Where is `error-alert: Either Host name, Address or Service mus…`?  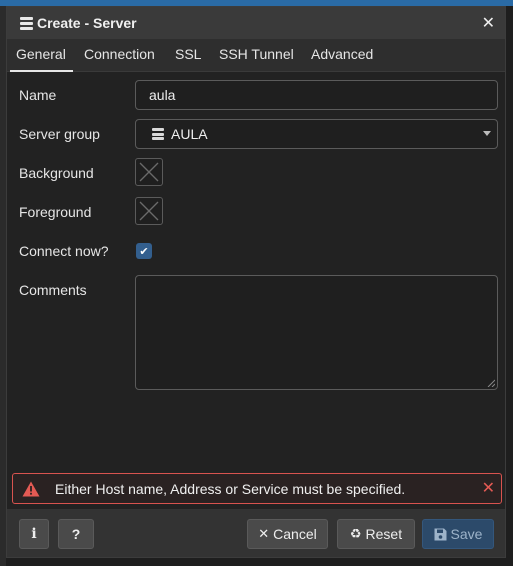 error-alert: Either Host name, Address or Service mus… is located at coordinates (257, 488).